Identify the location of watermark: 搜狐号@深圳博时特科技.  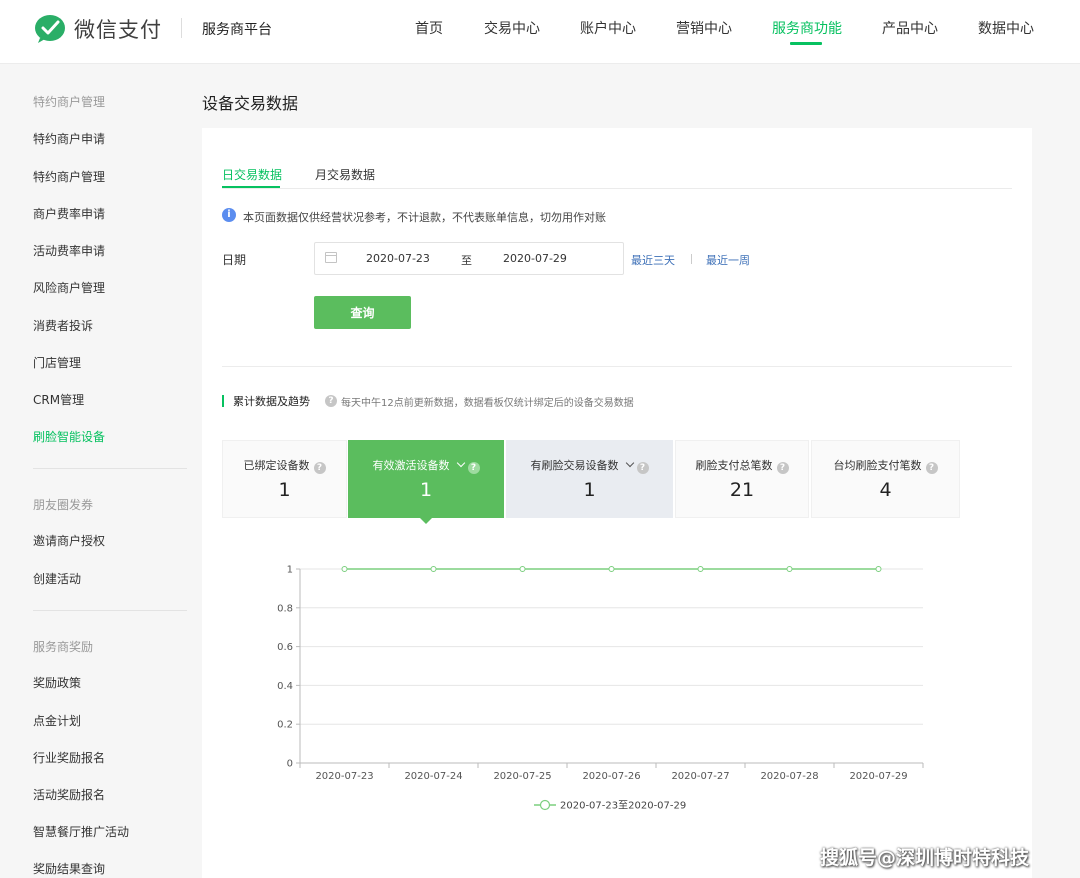
(925, 858).